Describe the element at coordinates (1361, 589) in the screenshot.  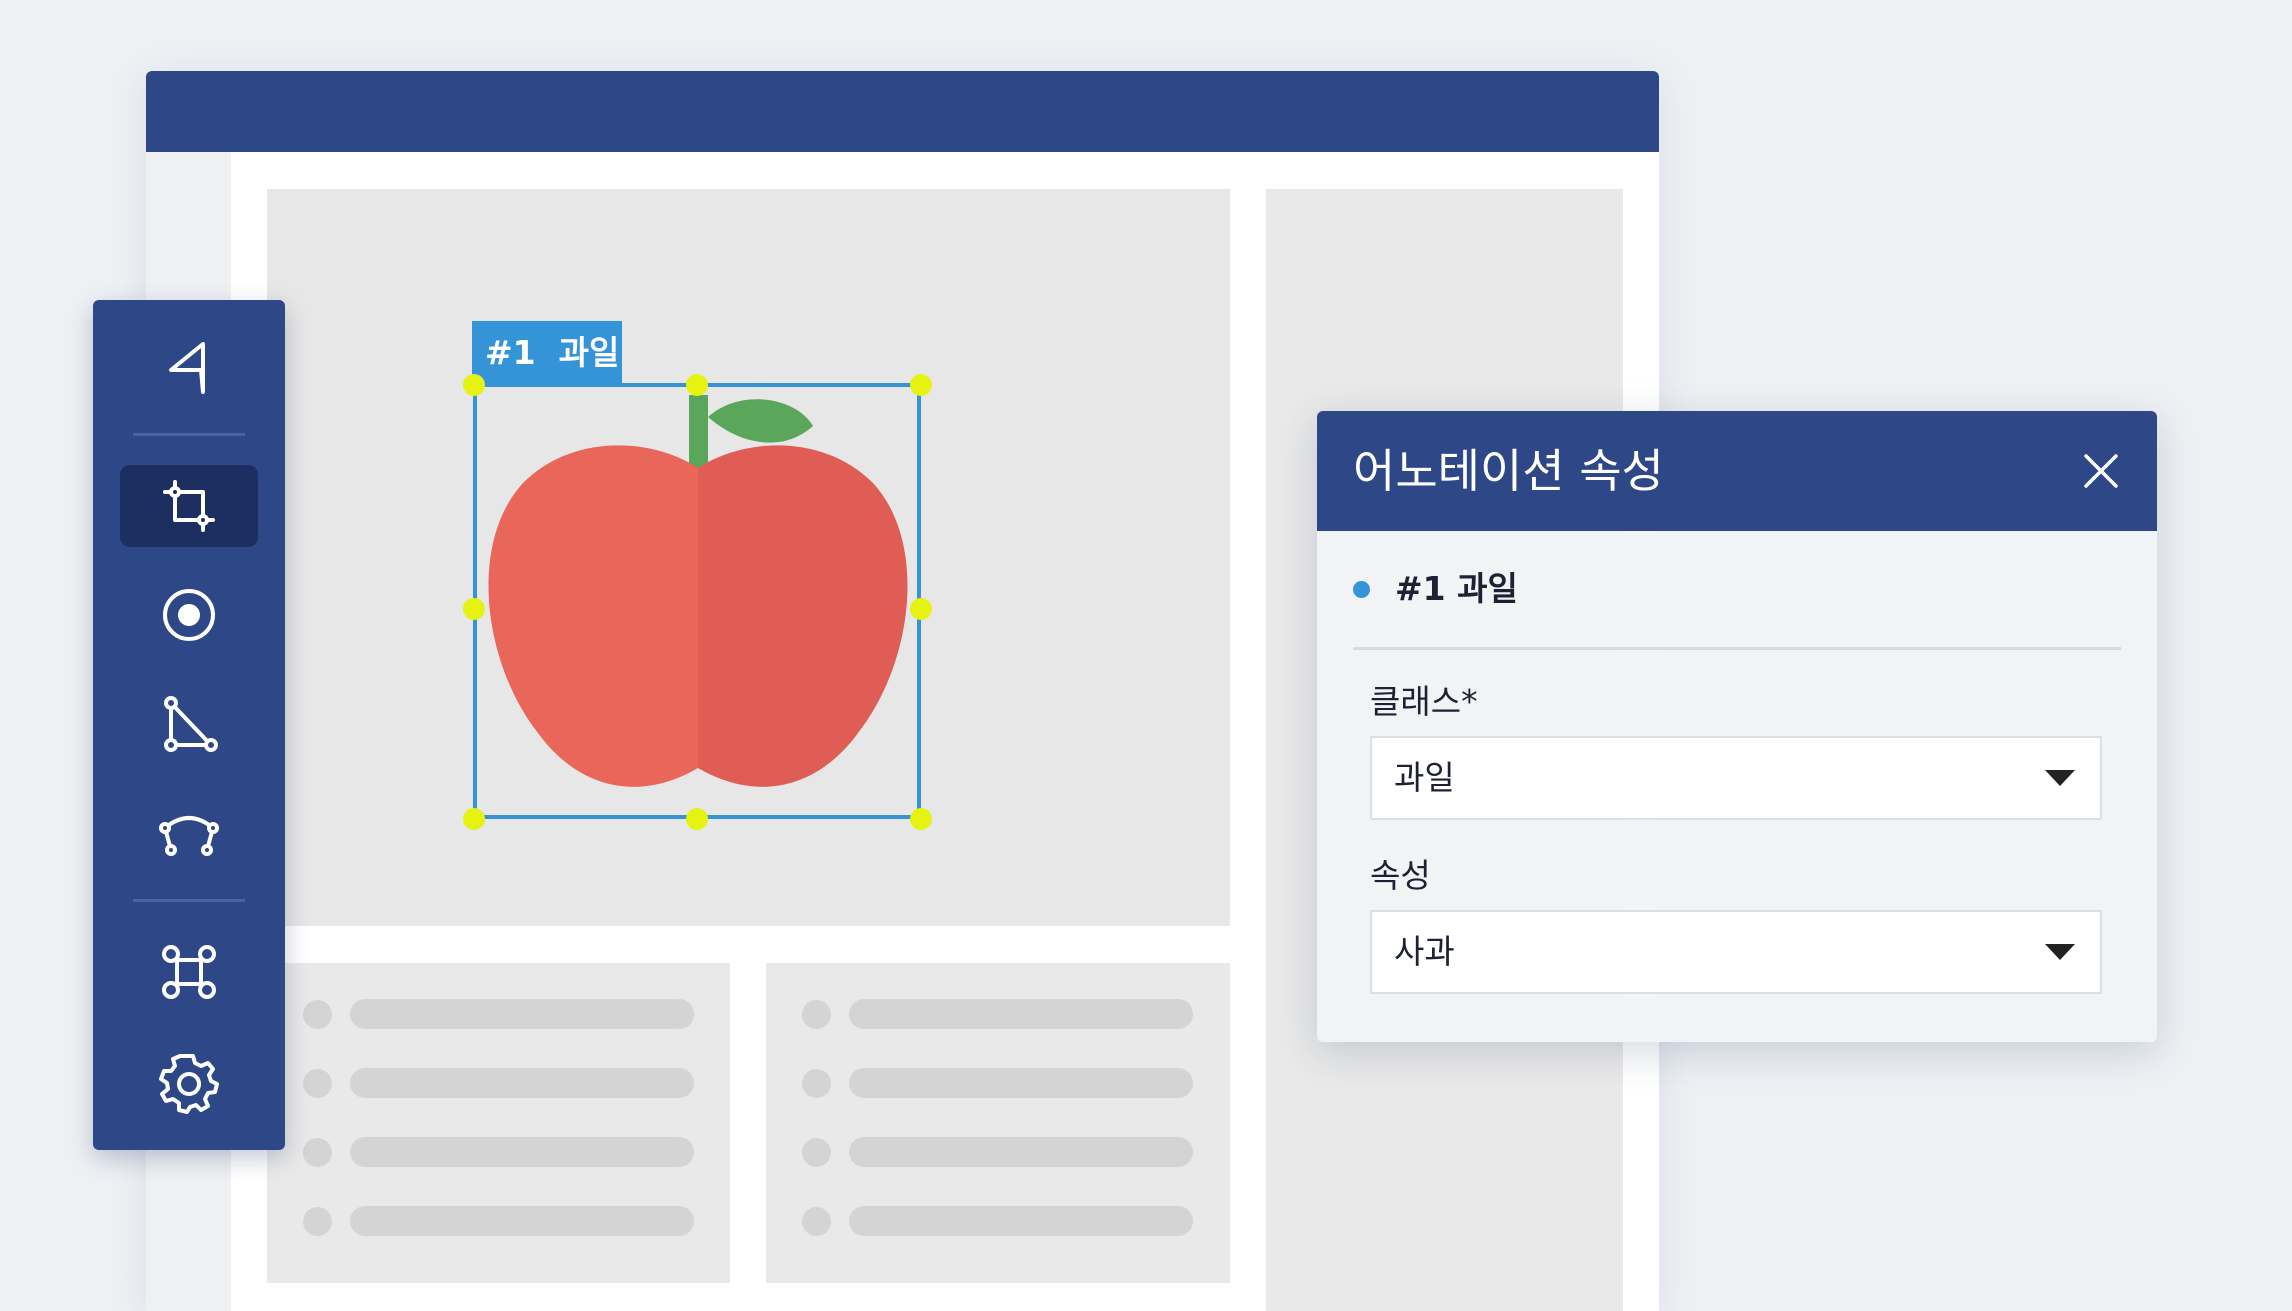
I see `annotation-color-dot` at that location.